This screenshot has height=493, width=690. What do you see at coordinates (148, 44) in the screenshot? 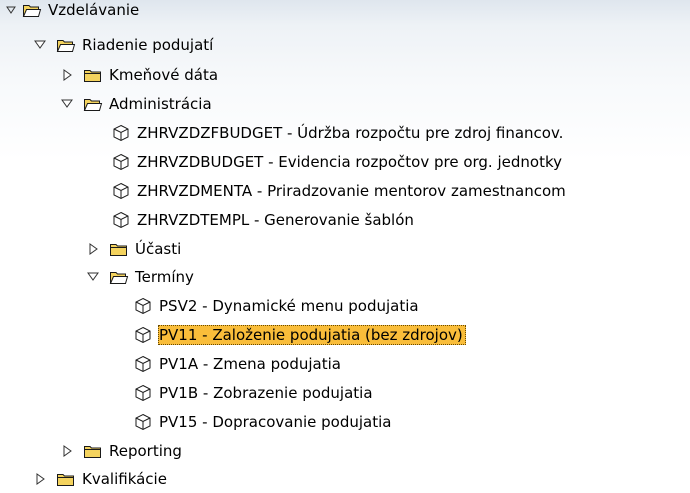
I see `tree-node-label: Riadenie podujatí` at bounding box center [148, 44].